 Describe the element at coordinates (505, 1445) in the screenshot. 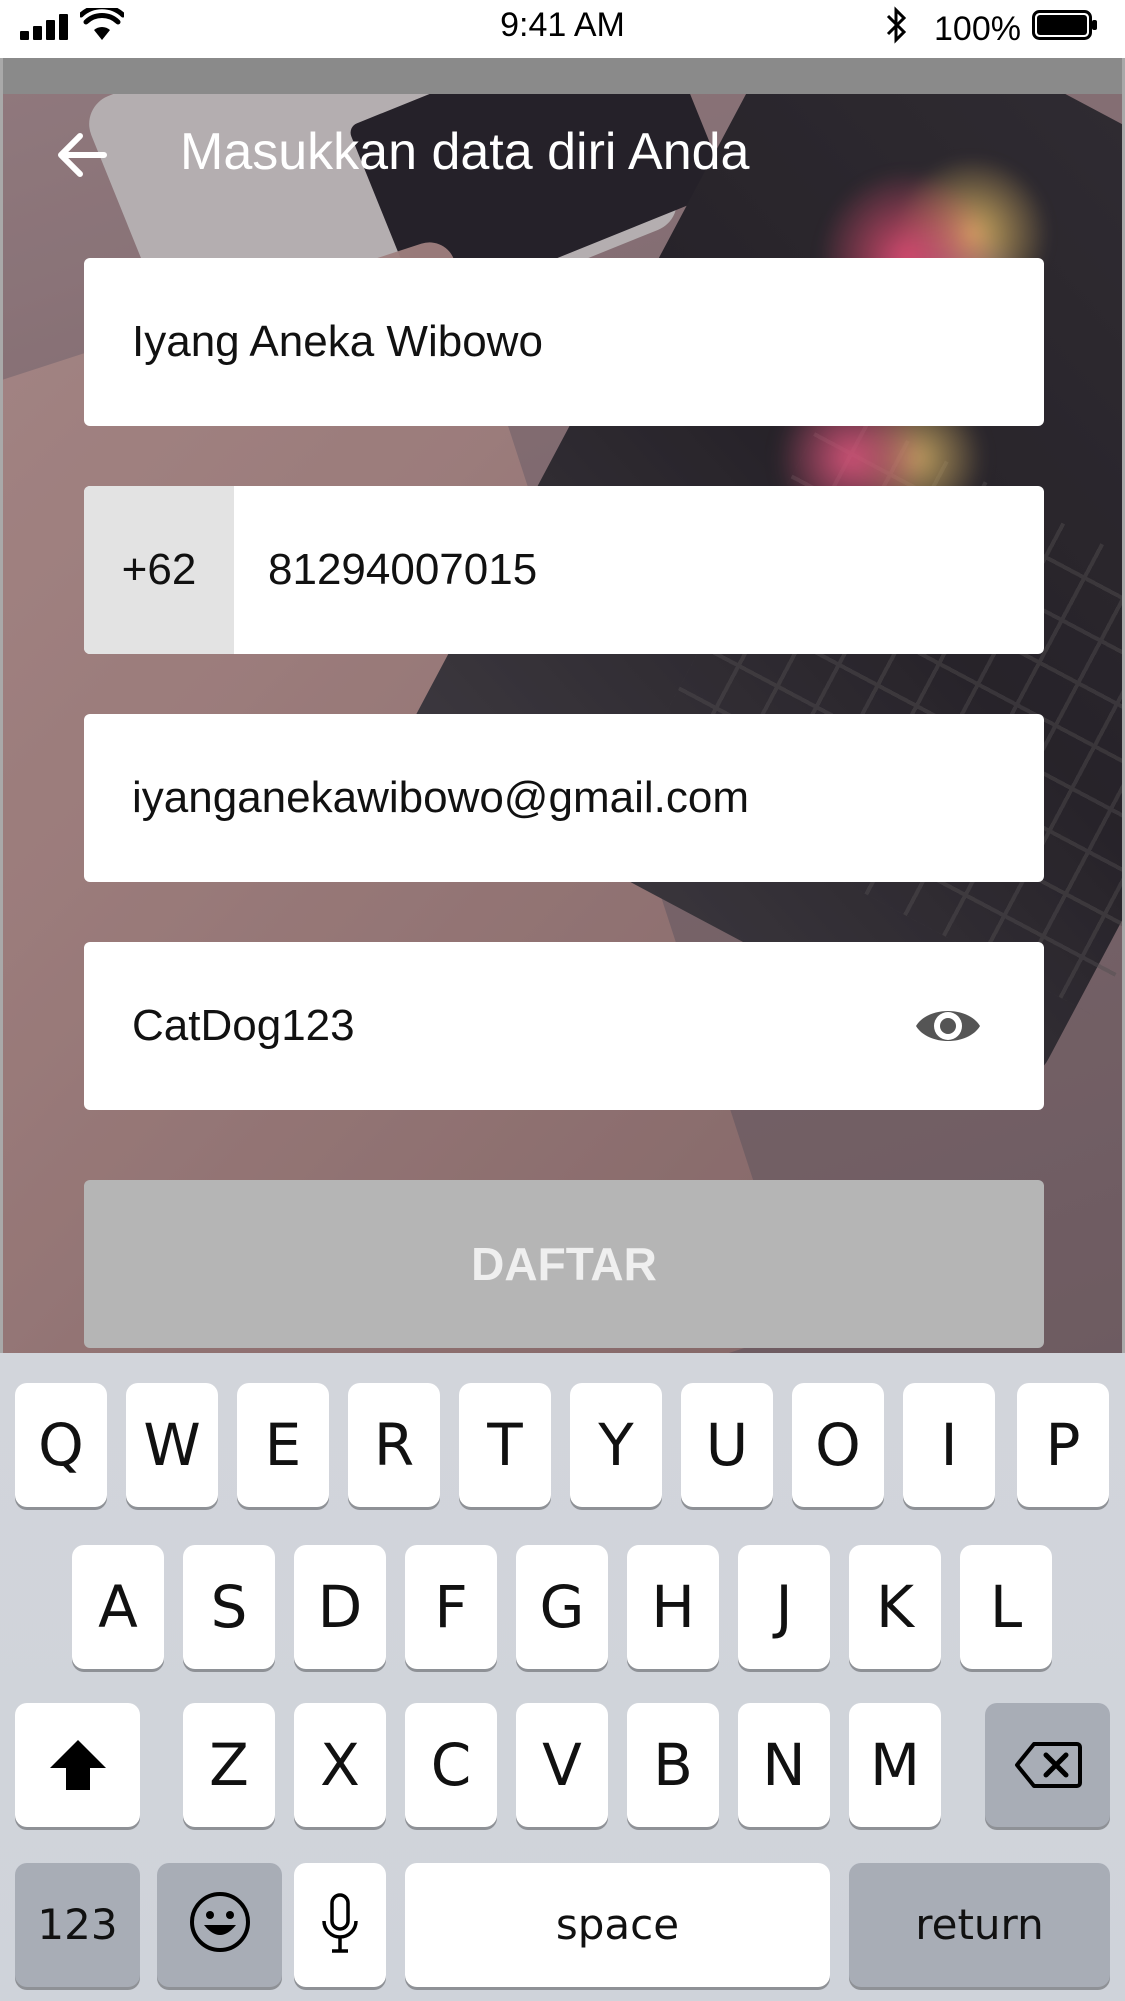

I see `key-t: T` at that location.